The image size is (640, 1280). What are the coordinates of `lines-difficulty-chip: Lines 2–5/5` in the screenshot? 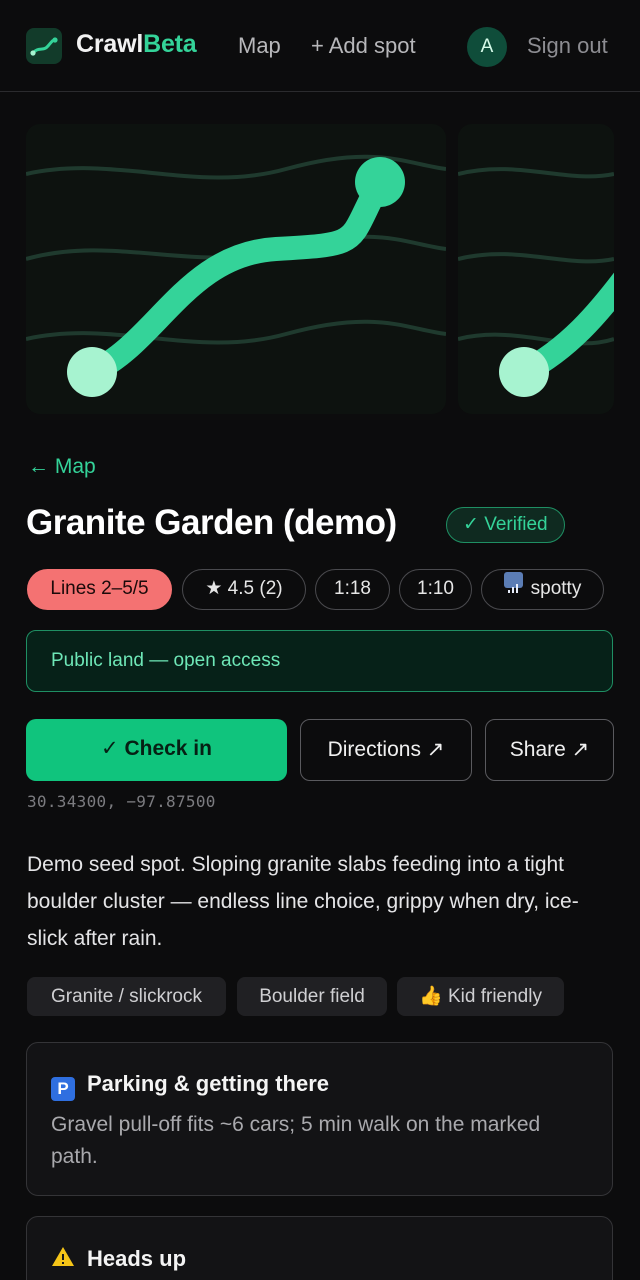 It's located at (99, 589).